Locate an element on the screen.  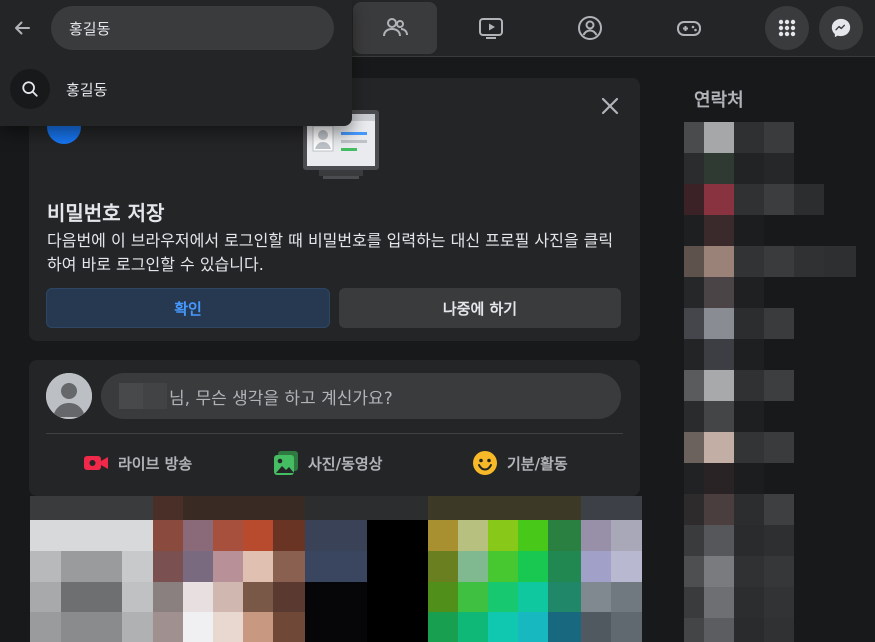
menu-button is located at coordinates (787, 28).